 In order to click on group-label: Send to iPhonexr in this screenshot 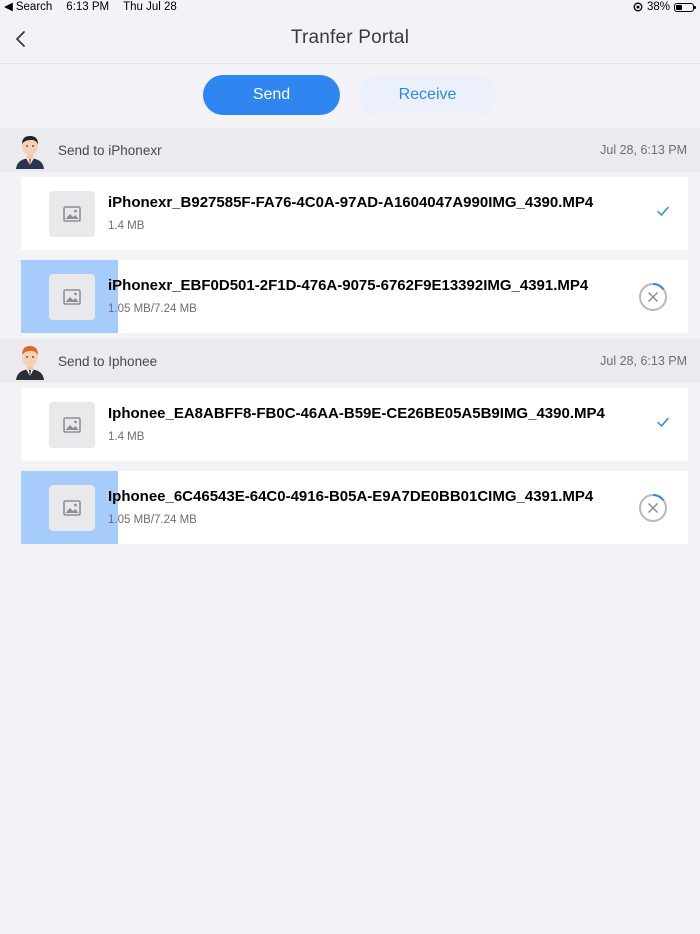, I will do `click(110, 150)`.